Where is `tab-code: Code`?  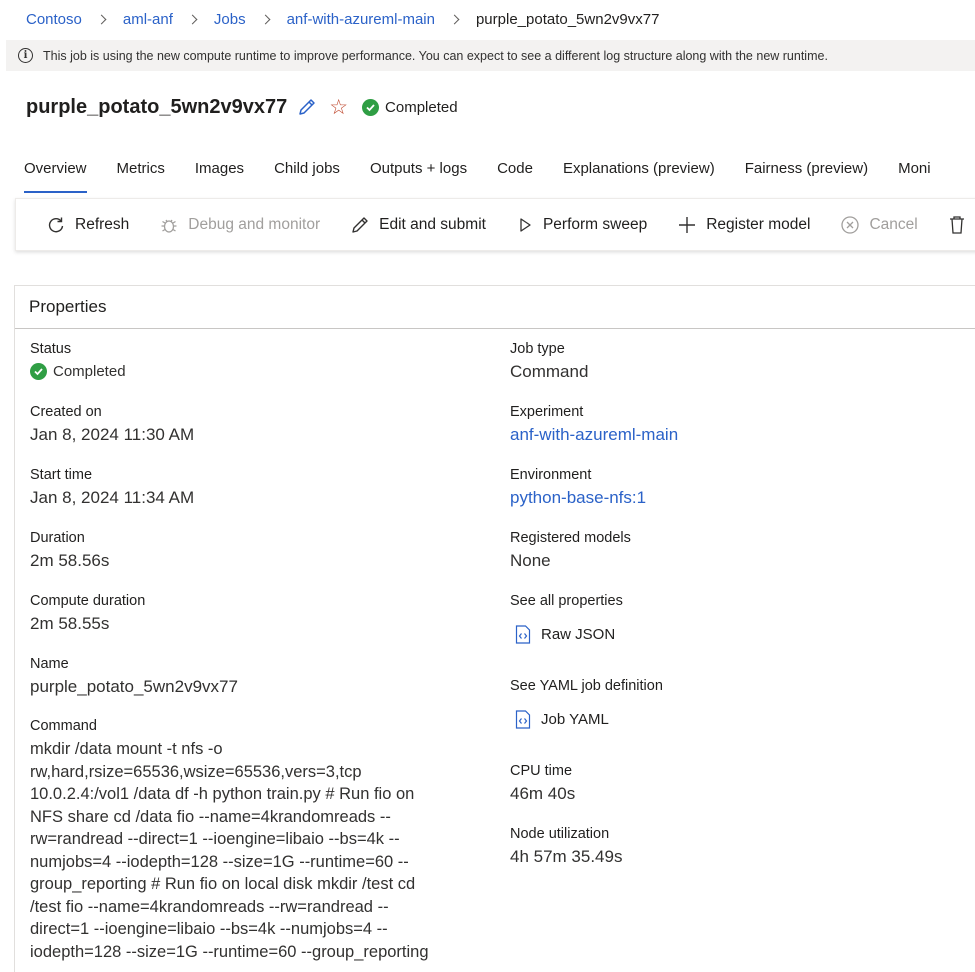 tab-code: Code is located at coordinates (515, 169).